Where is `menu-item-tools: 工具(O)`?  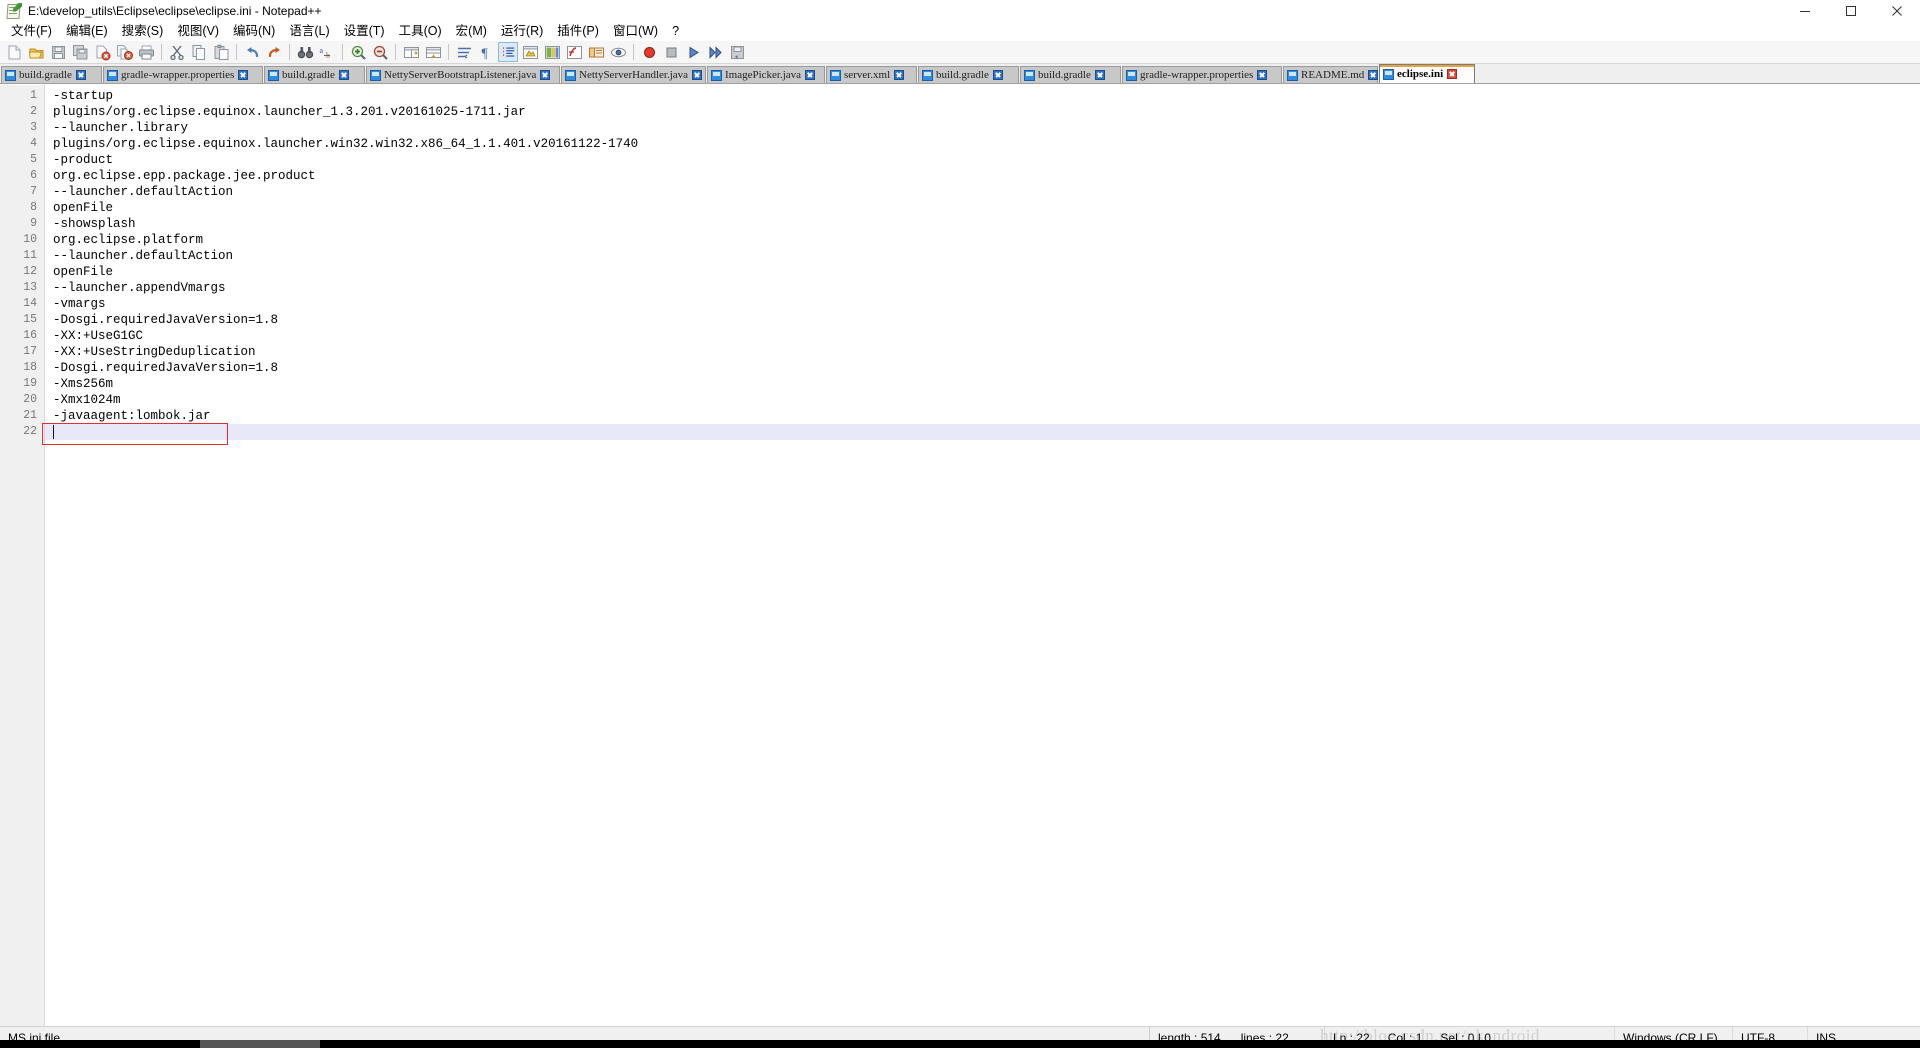
menu-item-tools: 工具(O) is located at coordinates (420, 31).